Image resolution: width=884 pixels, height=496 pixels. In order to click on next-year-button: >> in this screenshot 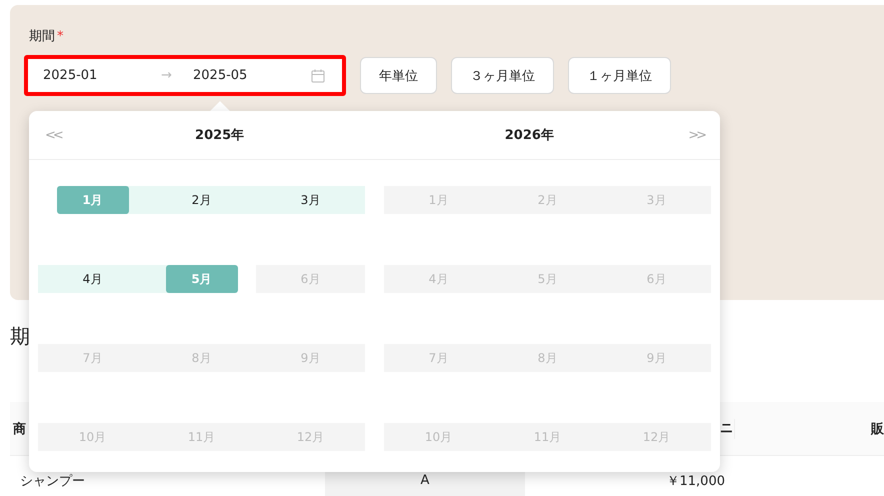, I will do `click(696, 135)`.